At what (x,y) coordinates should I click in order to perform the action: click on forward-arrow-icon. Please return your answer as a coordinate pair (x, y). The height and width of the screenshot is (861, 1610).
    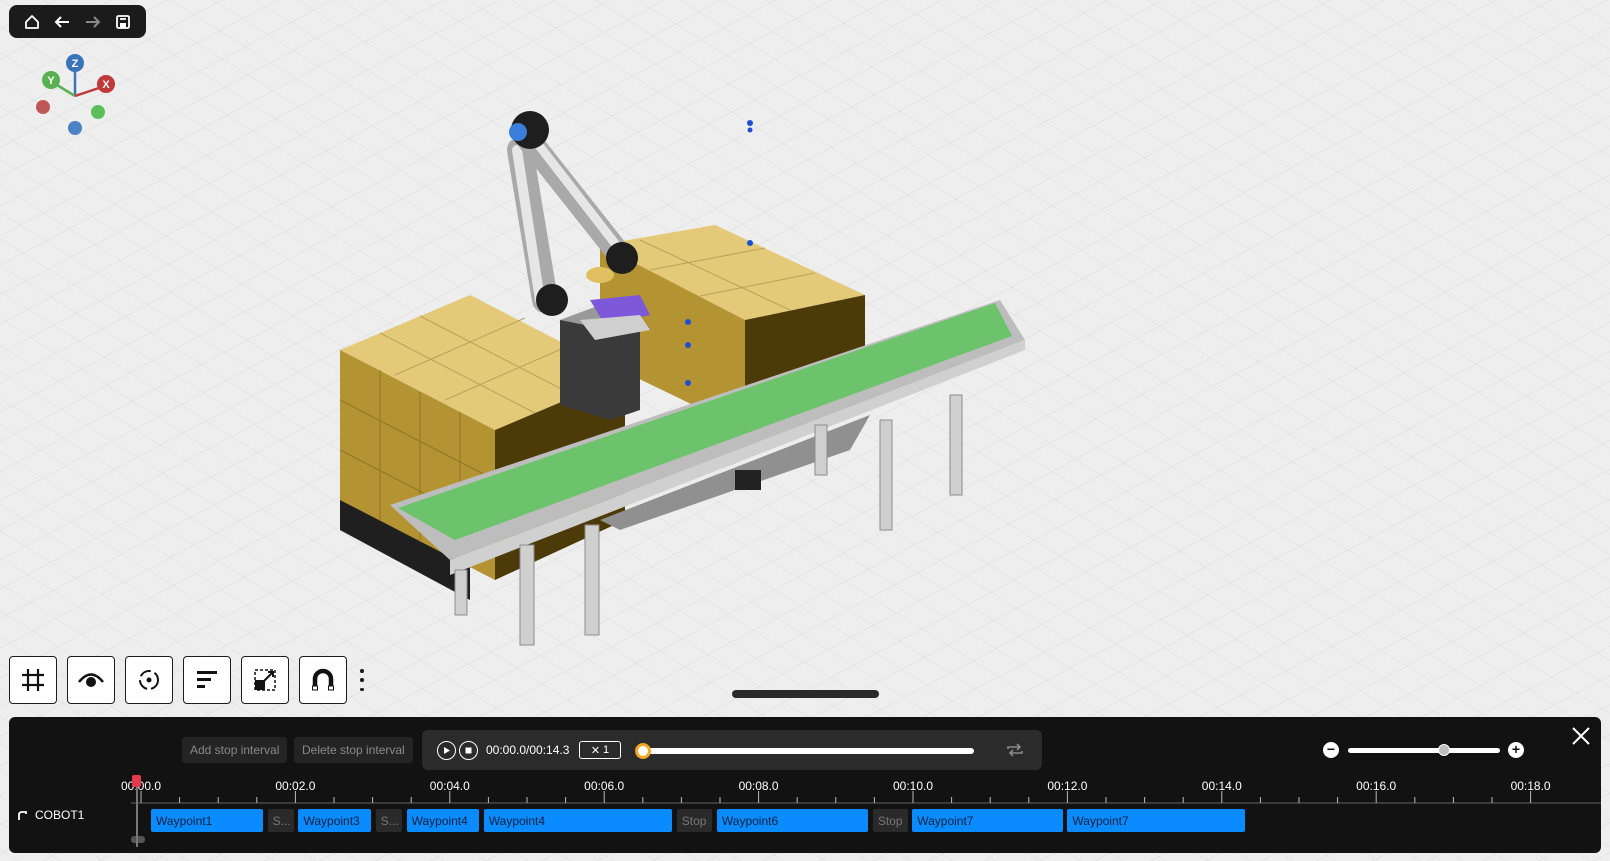
    Looking at the image, I should click on (93, 21).